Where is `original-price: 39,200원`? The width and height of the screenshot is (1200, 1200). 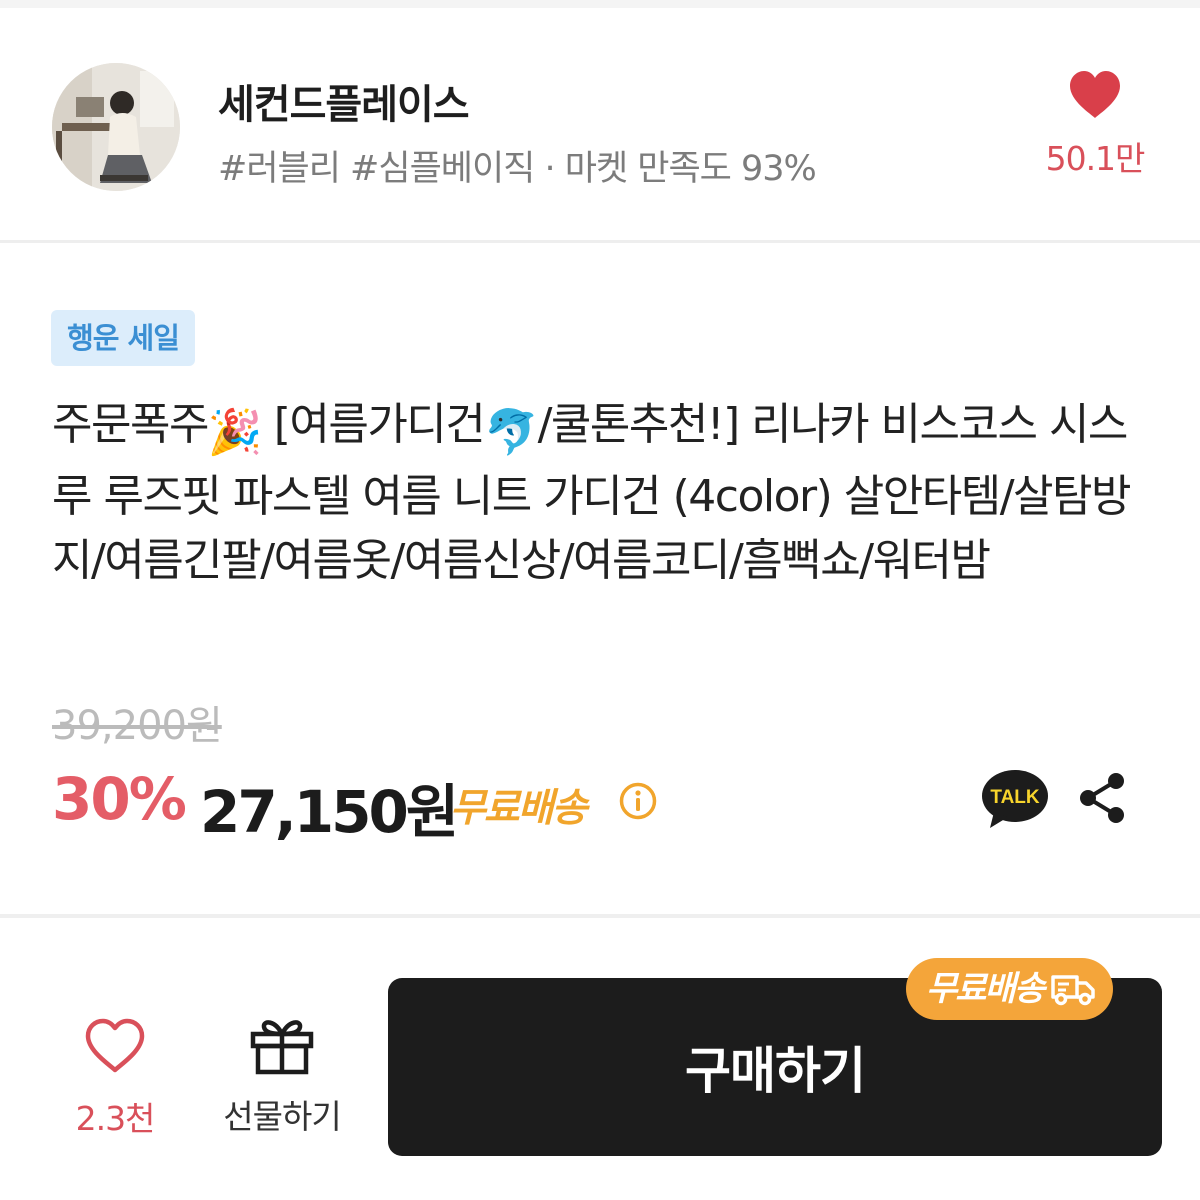
original-price: 39,200원 is located at coordinates (137, 726).